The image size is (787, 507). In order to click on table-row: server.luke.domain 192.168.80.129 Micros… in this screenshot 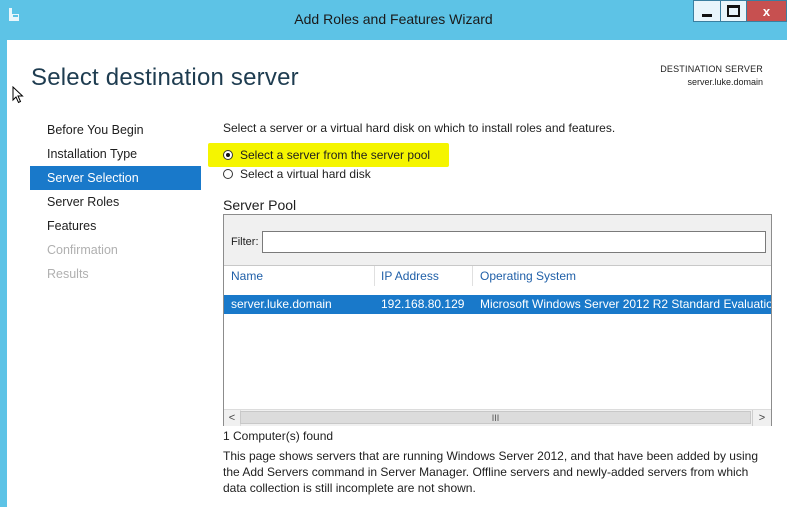, I will do `click(497, 304)`.